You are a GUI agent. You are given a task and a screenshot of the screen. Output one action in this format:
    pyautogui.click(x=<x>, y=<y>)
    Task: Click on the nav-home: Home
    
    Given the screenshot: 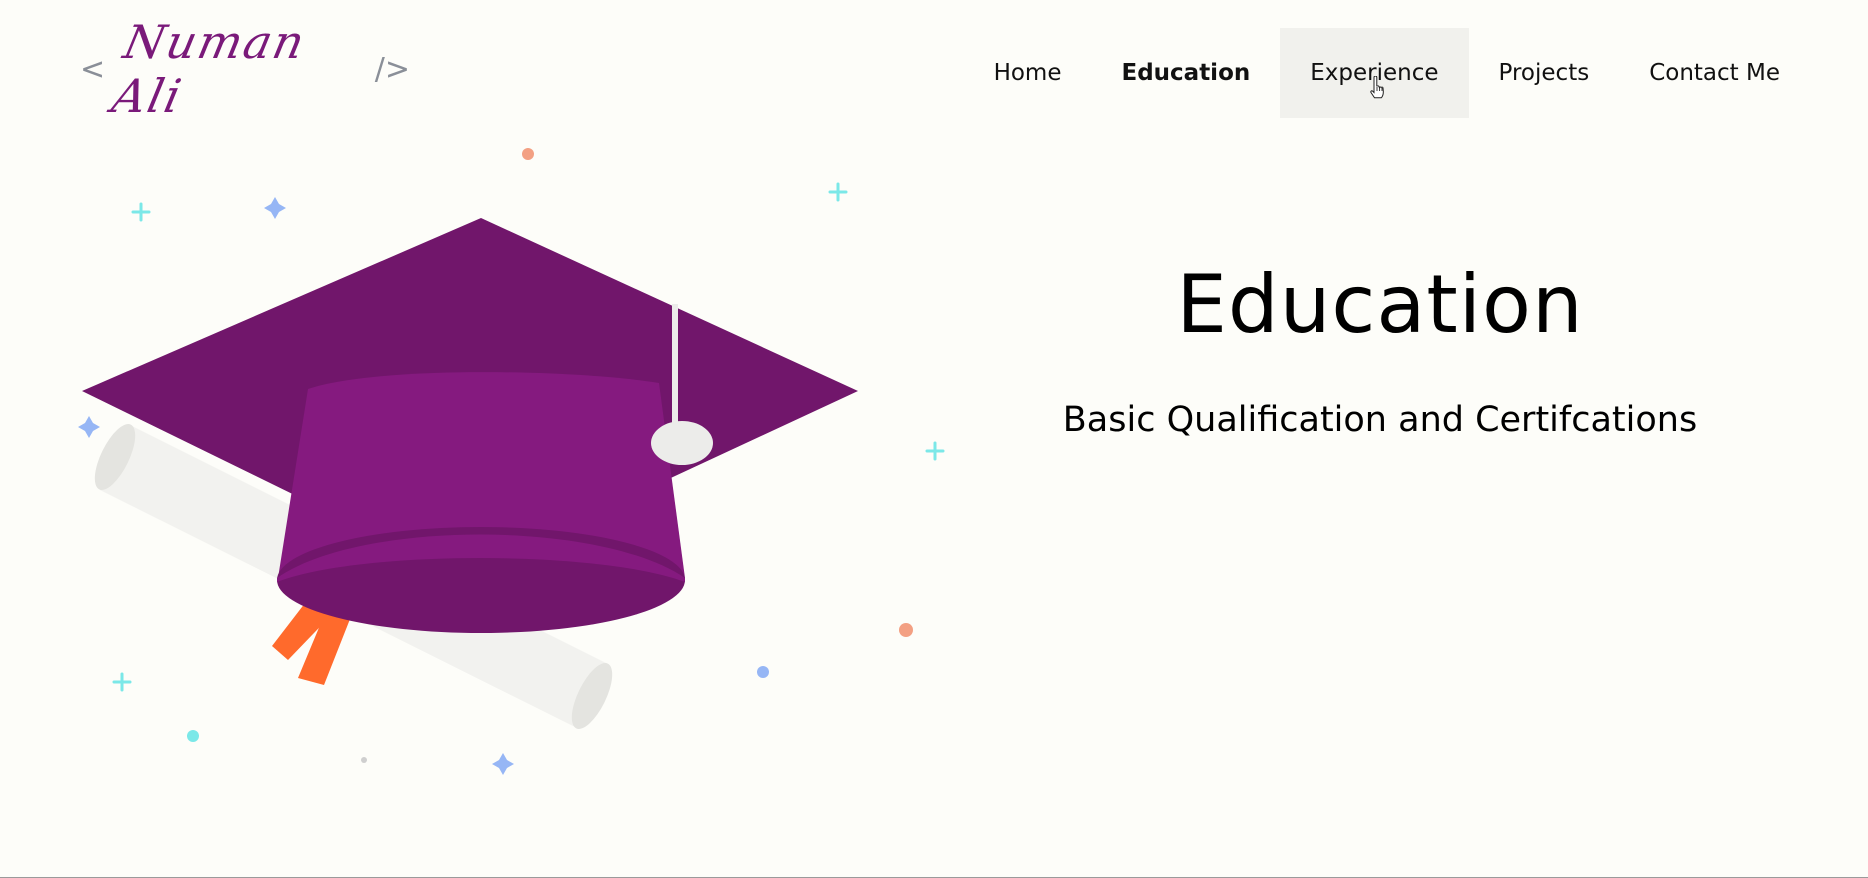 What is the action you would take?
    pyautogui.click(x=1028, y=73)
    